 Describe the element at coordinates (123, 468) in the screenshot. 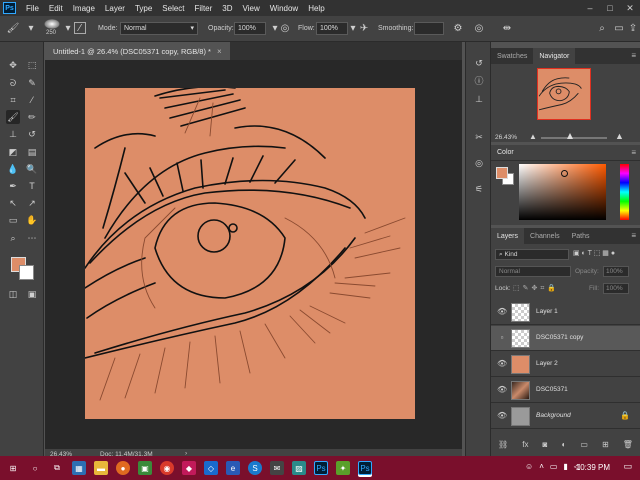

I see `firefox-icon: ●` at that location.